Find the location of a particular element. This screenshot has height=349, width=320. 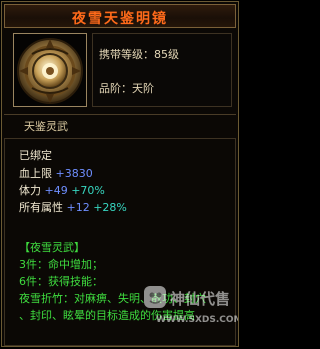

item-info-box: 携带等级：85级 品阶：天阶 is located at coordinates (162, 70).